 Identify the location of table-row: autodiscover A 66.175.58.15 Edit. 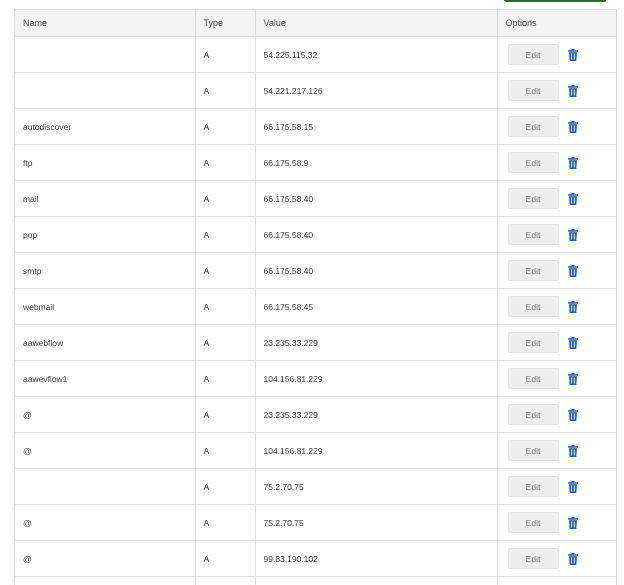
(315, 126).